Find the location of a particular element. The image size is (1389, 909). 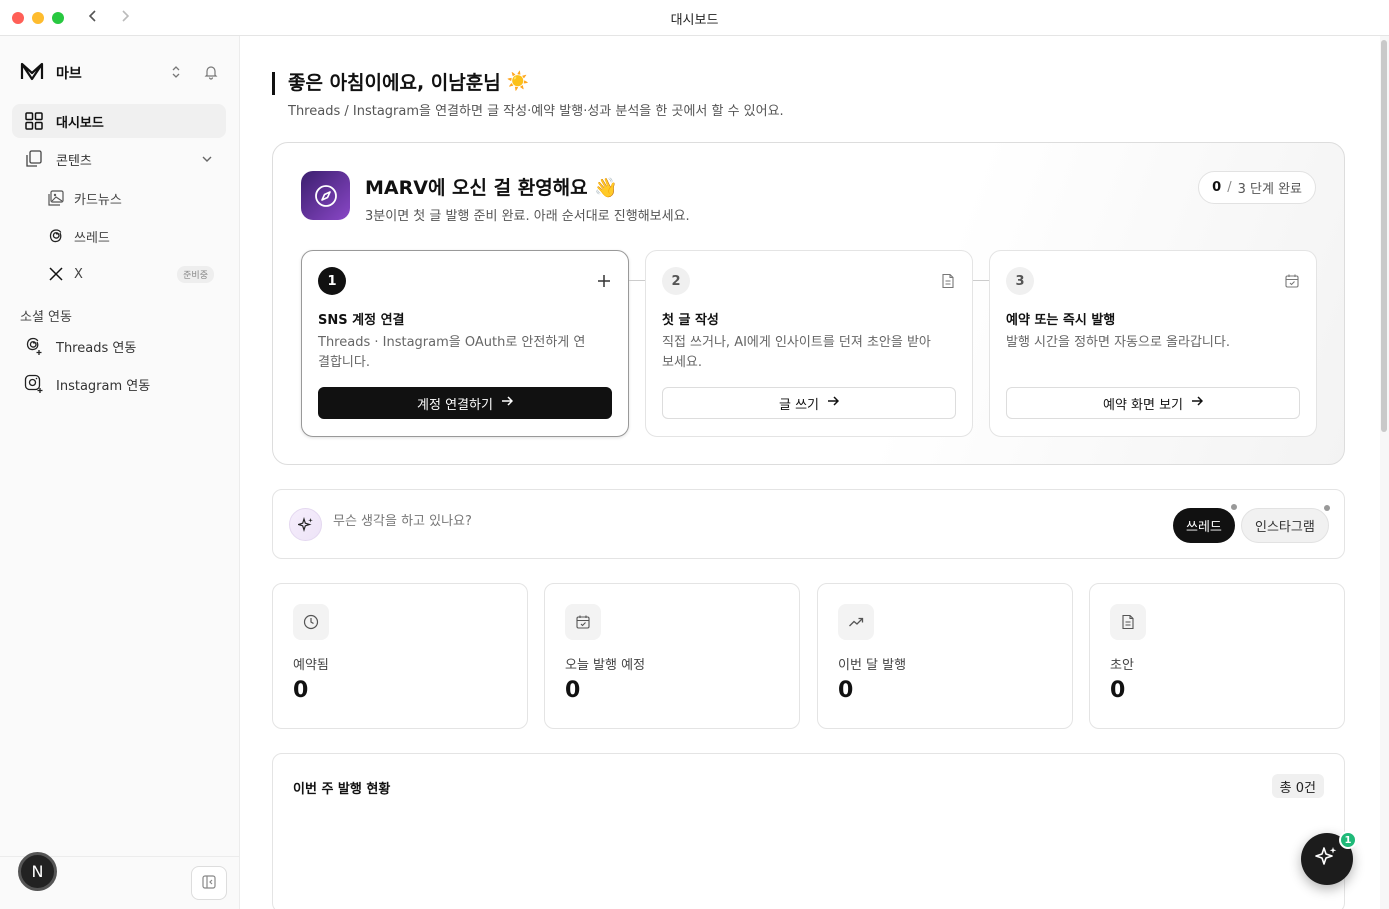

onboarding-title: MARV에 오신 걸 환영해요 👋 is located at coordinates (491, 186).